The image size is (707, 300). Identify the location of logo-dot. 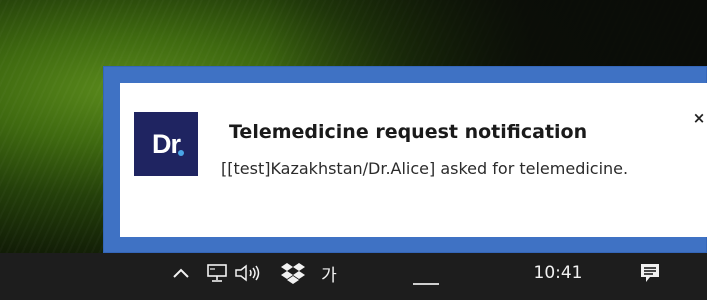
(181, 153).